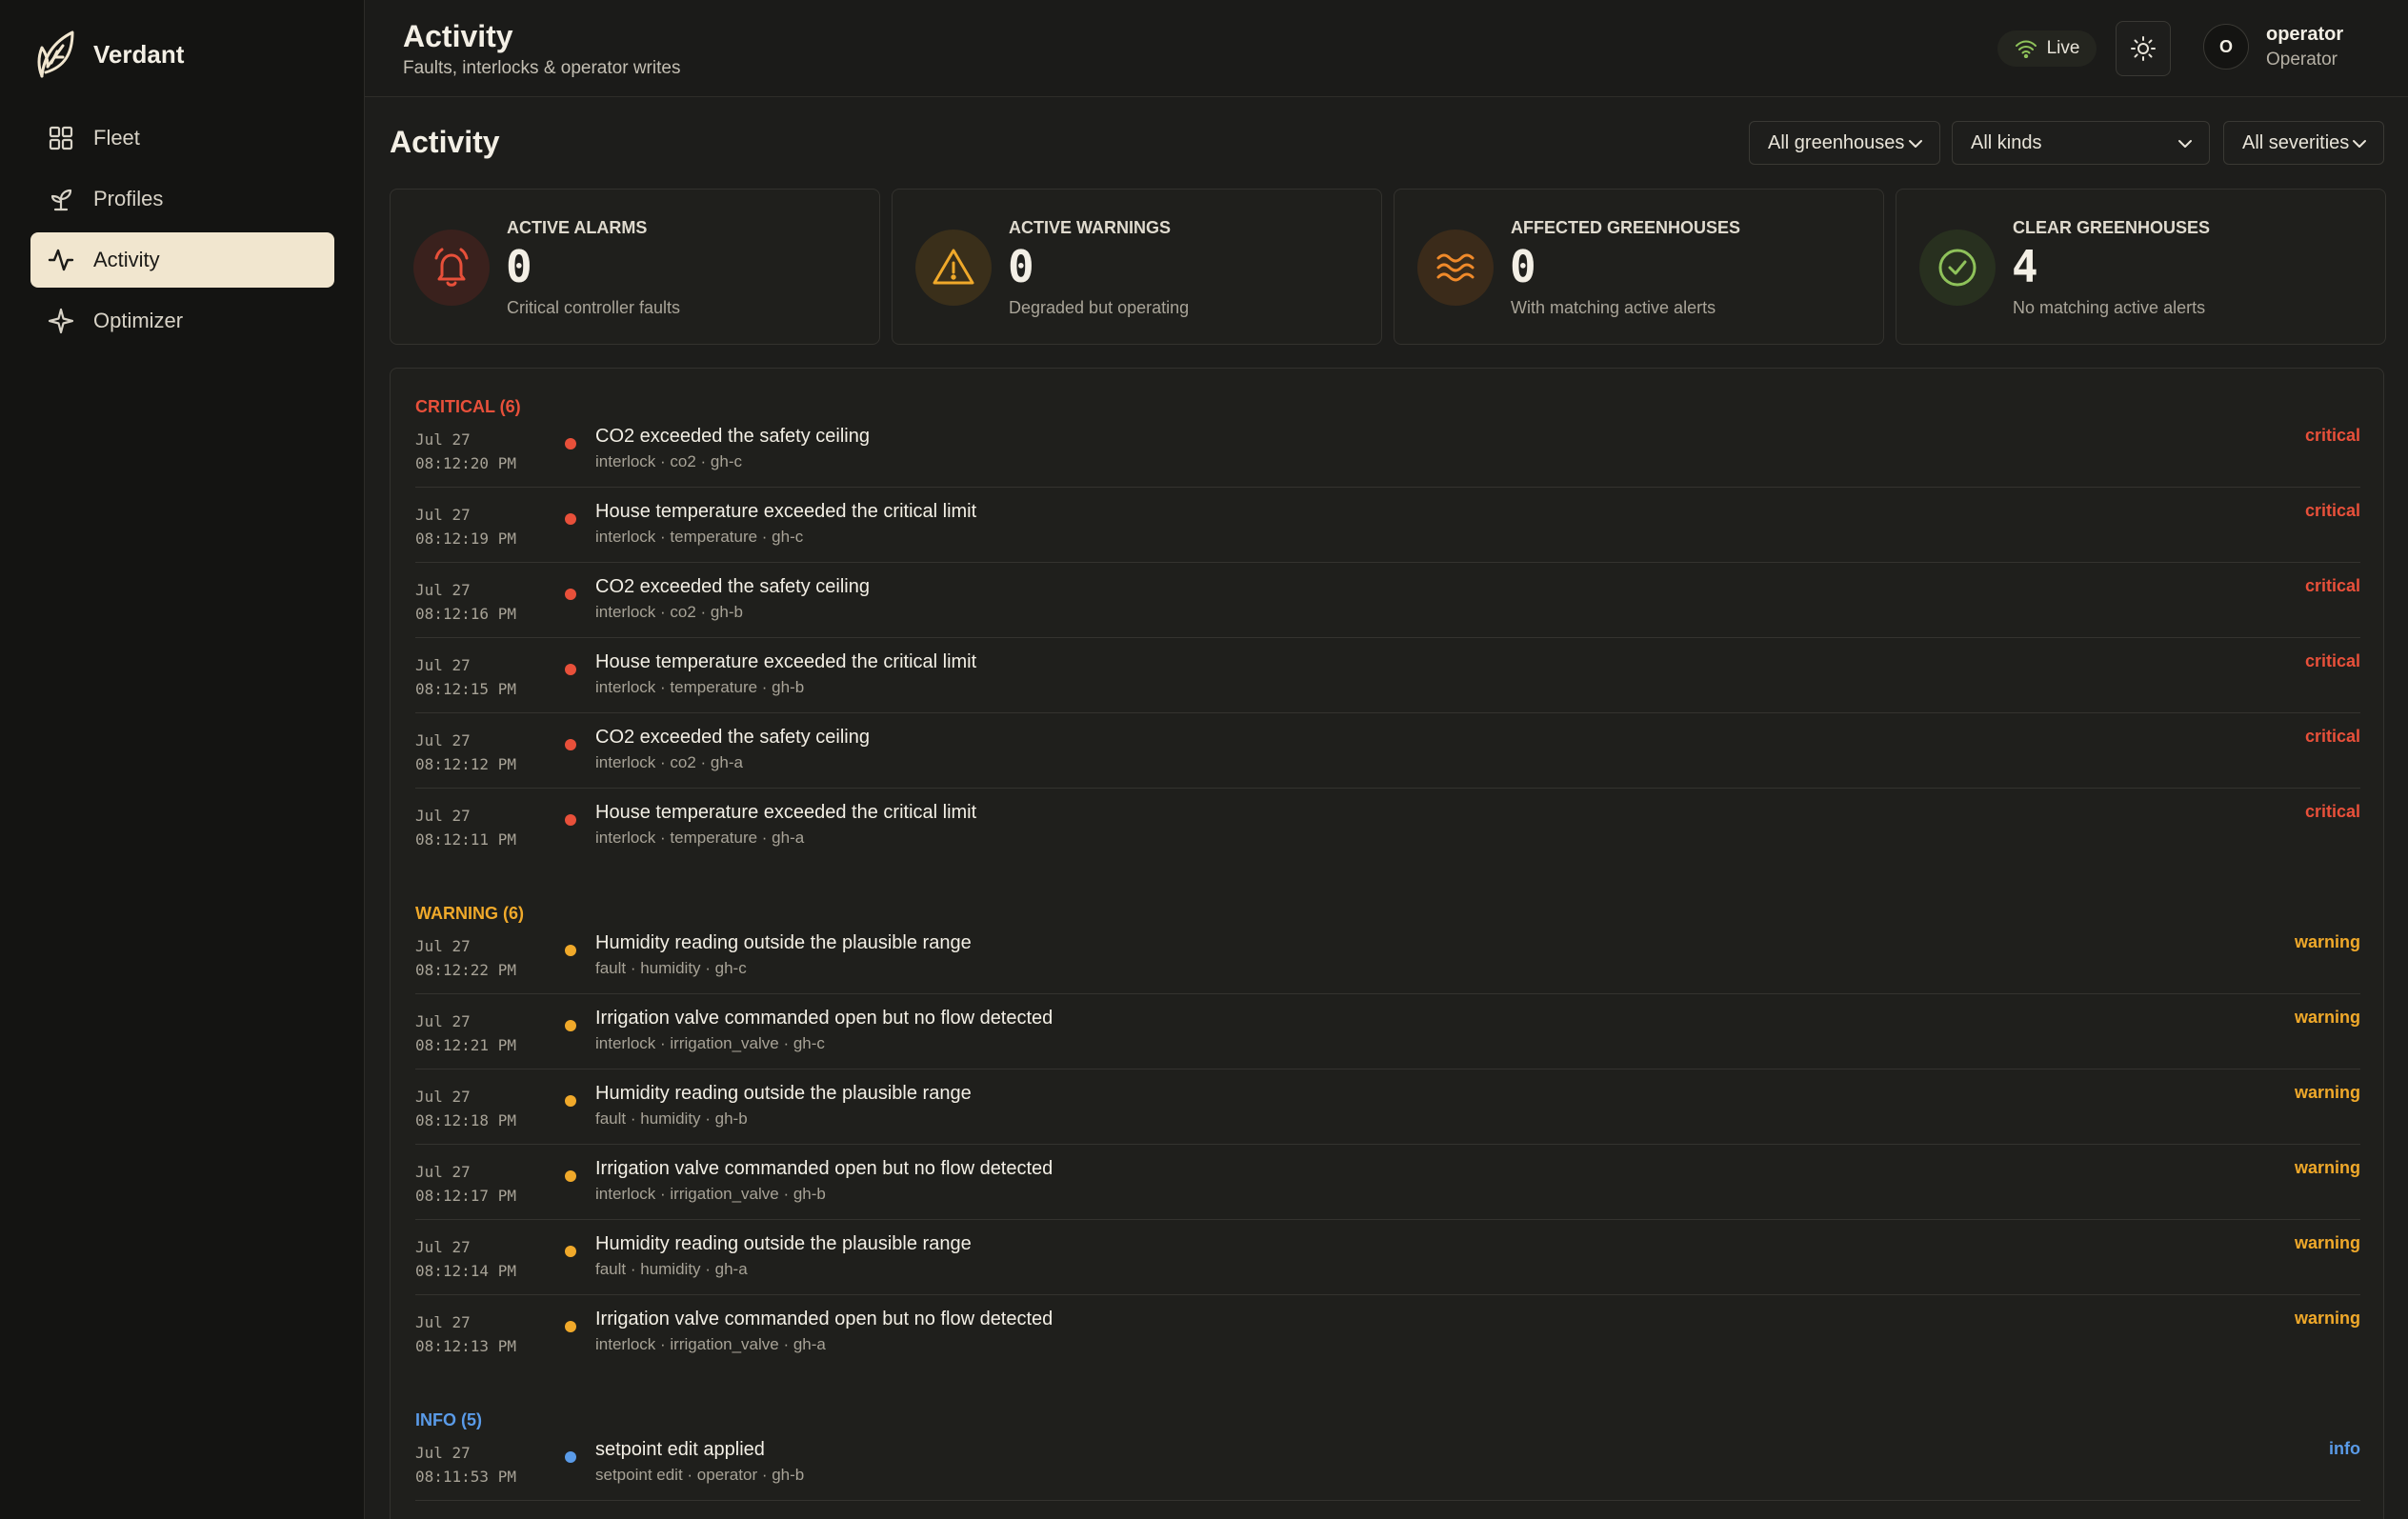 Image resolution: width=2408 pixels, height=1519 pixels. I want to click on event-meta: interlock · irrigation_valve · gh-a, so click(710, 1344).